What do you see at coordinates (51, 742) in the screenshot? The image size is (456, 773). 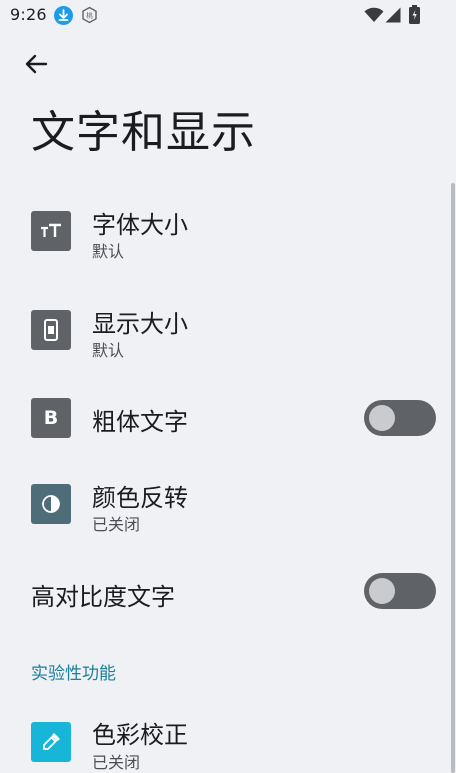 I see `eyedropper-icon` at bounding box center [51, 742].